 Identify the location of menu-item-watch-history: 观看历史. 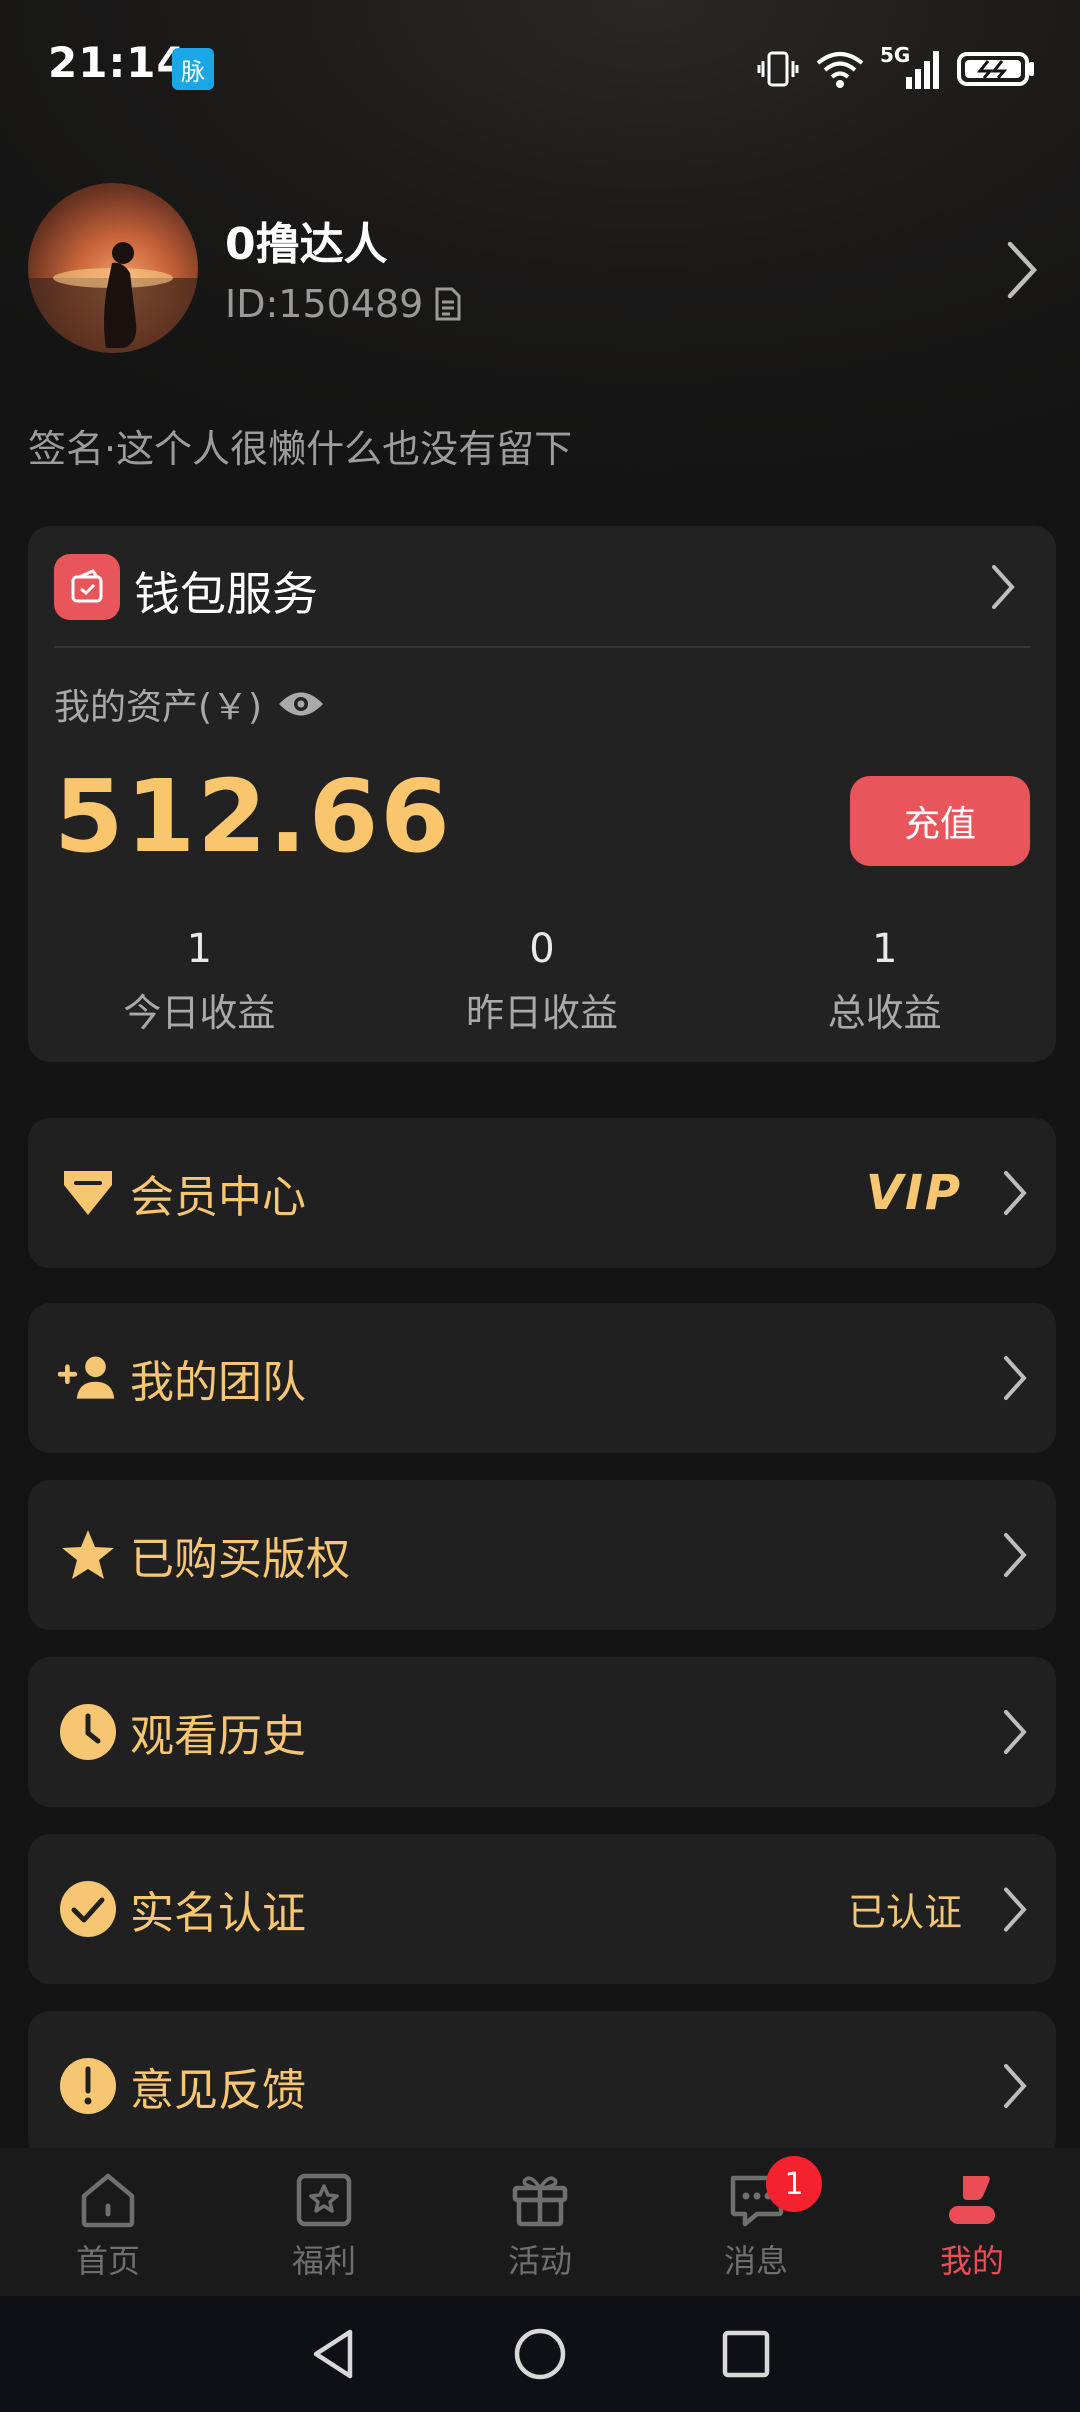
(542, 1732).